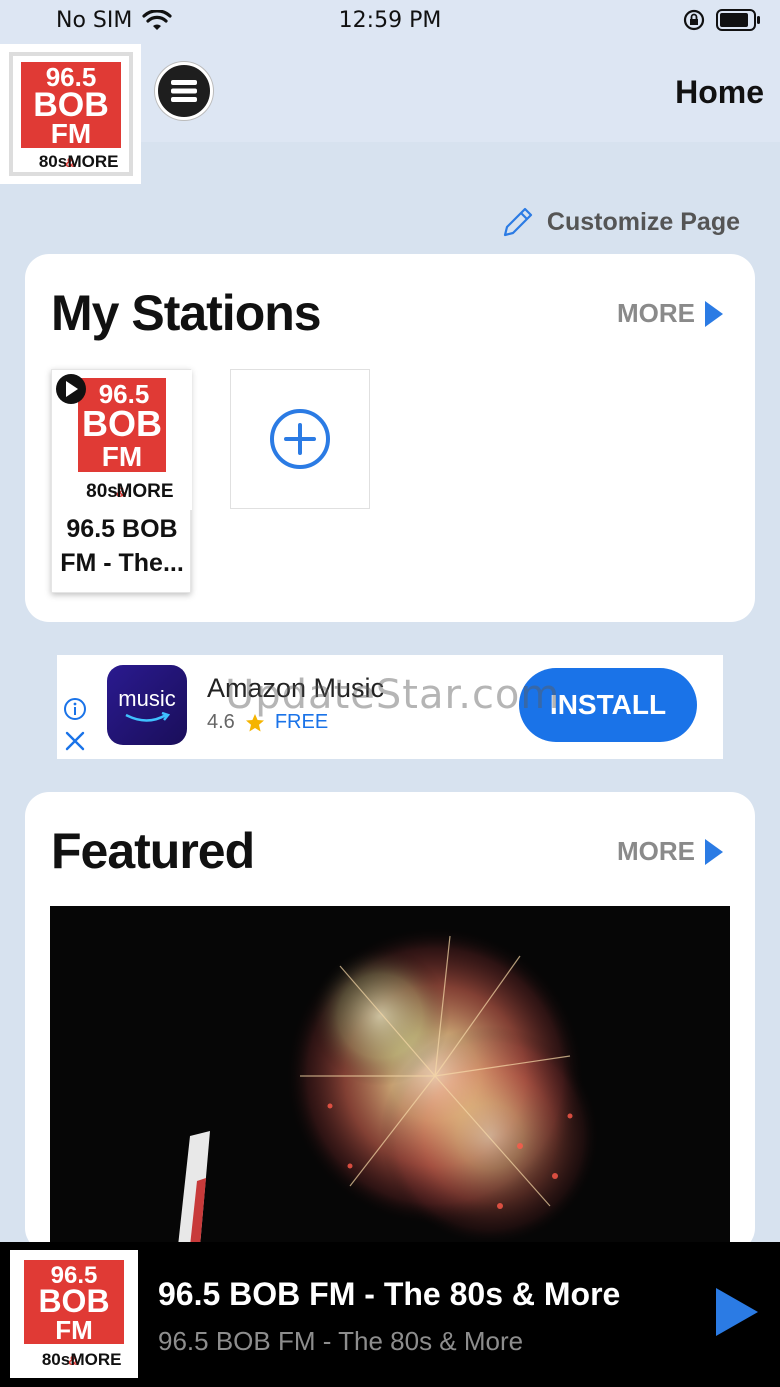 Image resolution: width=780 pixels, height=1387 pixels. What do you see at coordinates (301, 722) in the screenshot?
I see `ad-price: FREE` at bounding box center [301, 722].